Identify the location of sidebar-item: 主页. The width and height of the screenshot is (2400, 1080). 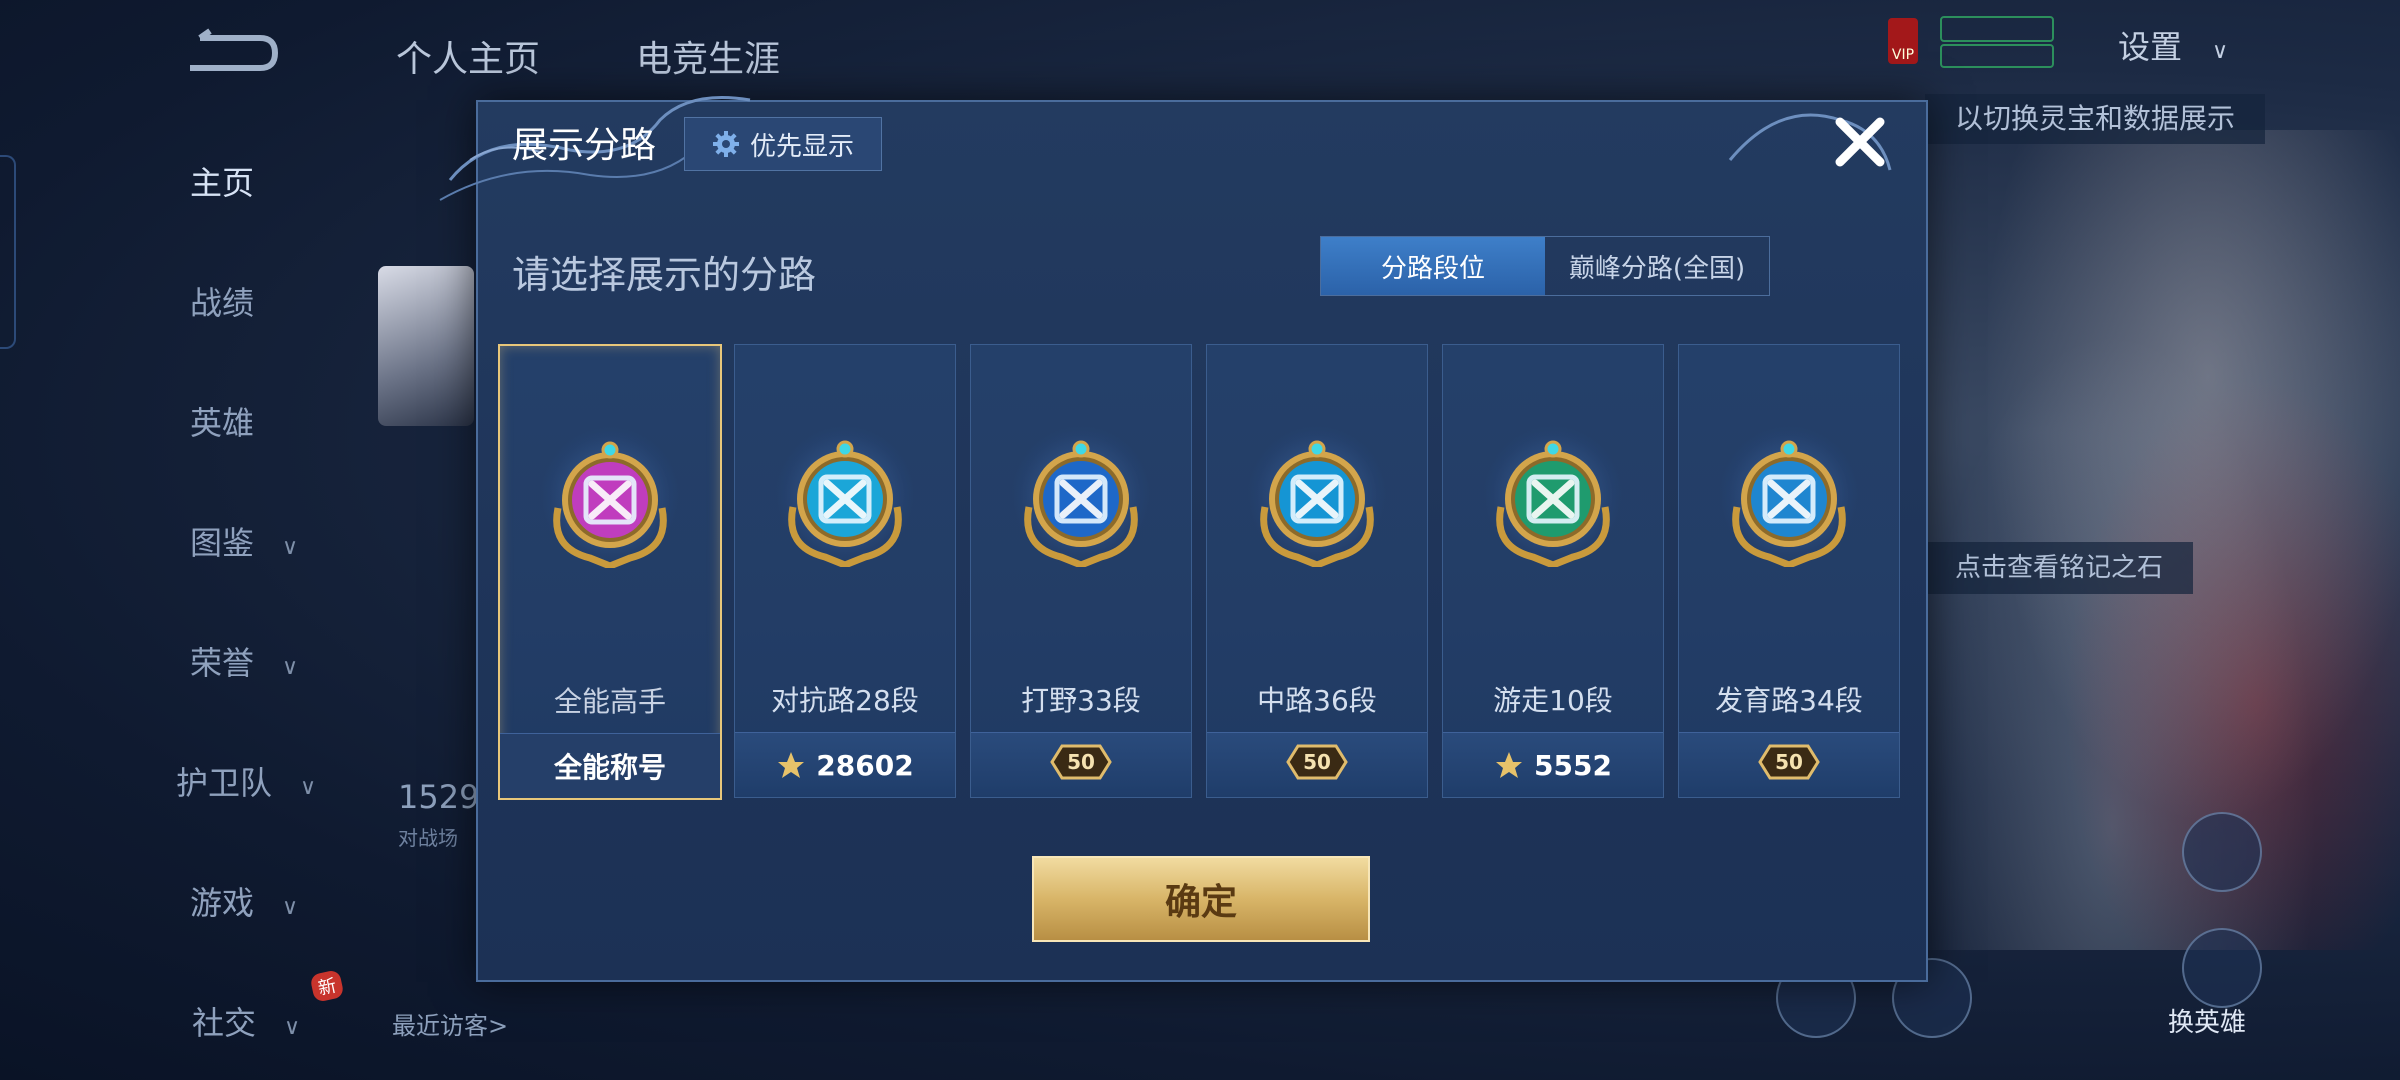
(222, 181).